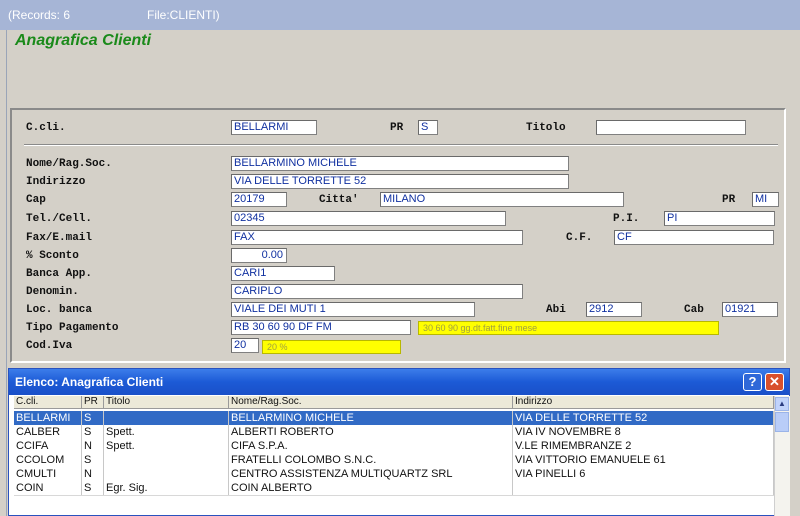 The height and width of the screenshot is (516, 800). What do you see at coordinates (166, 402) in the screenshot?
I see `column-header-titolo: Titolo` at bounding box center [166, 402].